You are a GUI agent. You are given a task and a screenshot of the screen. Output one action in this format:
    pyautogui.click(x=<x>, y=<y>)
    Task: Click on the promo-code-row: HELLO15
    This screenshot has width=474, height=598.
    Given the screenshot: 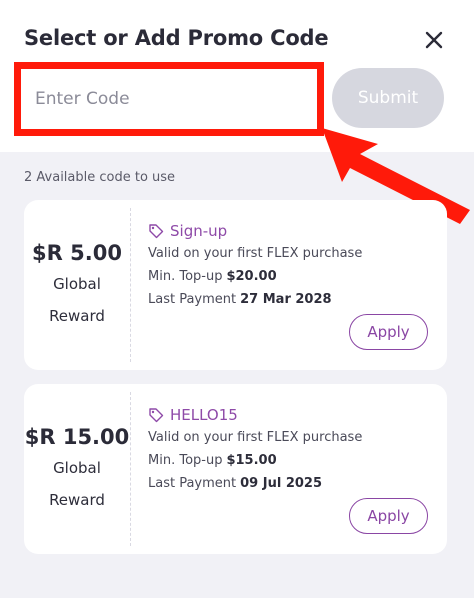 What is the action you would take?
    pyautogui.click(x=255, y=415)
    